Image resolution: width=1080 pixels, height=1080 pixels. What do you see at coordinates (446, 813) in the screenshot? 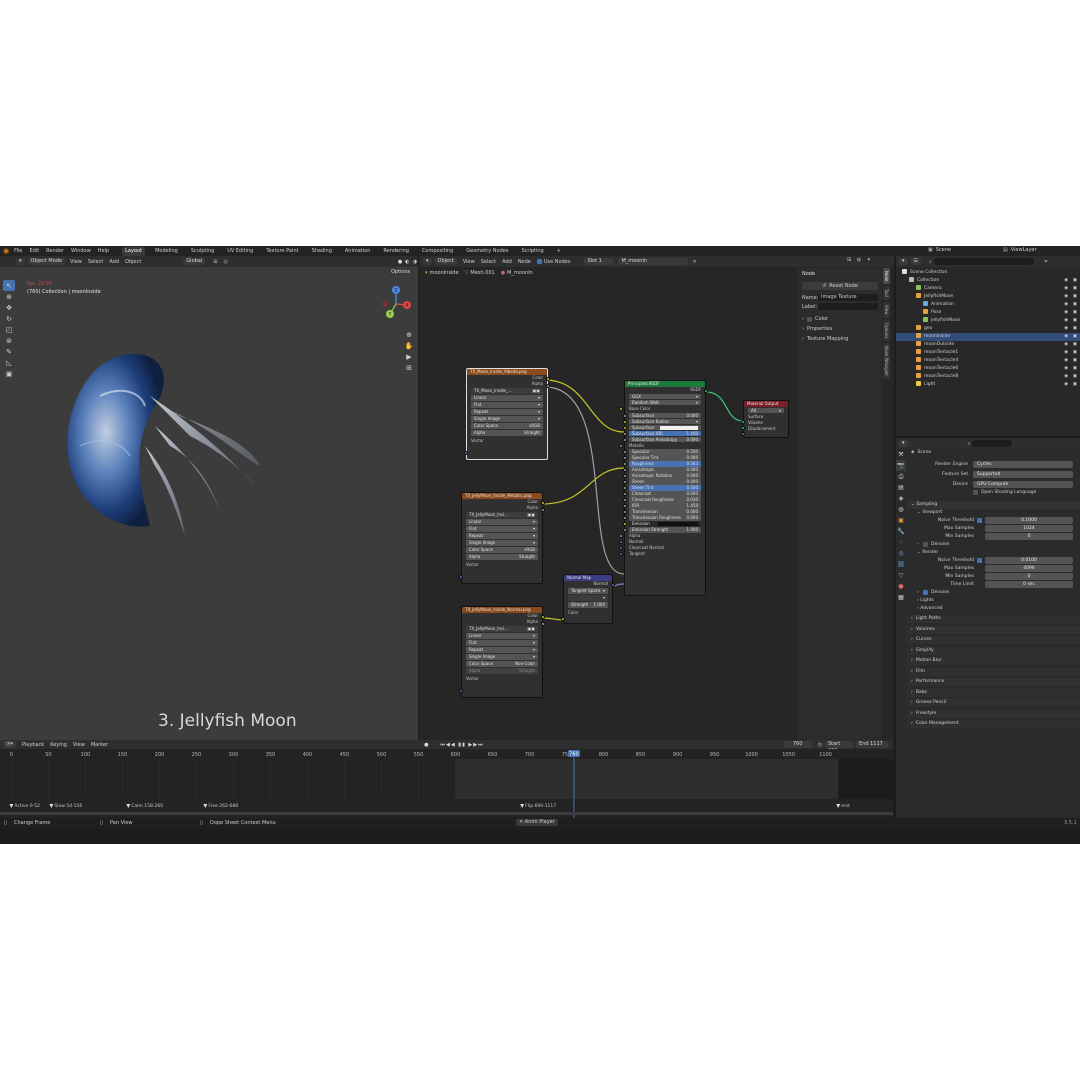
I see `timeline-scrollbar` at bounding box center [446, 813].